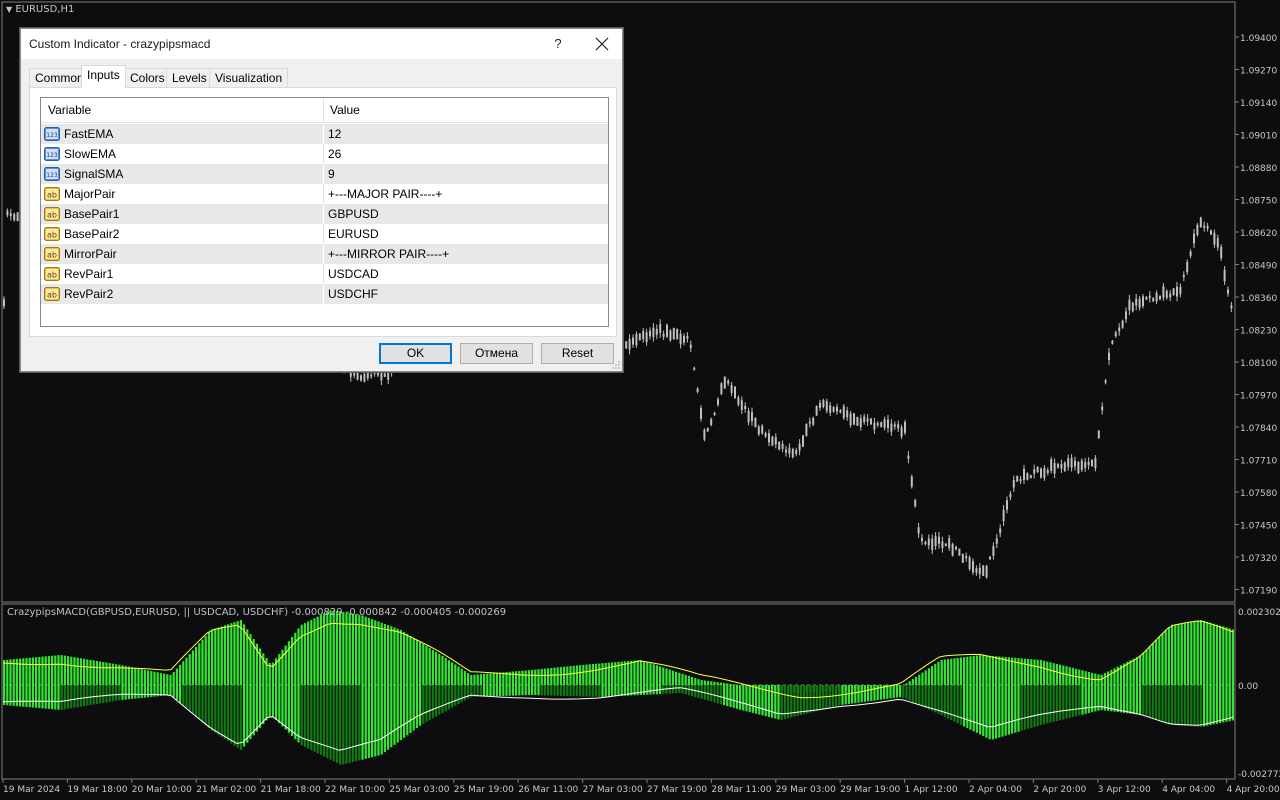 This screenshot has height=800, width=1280. Describe the element at coordinates (341, 110) in the screenshot. I see `column-header-value: Value` at that location.